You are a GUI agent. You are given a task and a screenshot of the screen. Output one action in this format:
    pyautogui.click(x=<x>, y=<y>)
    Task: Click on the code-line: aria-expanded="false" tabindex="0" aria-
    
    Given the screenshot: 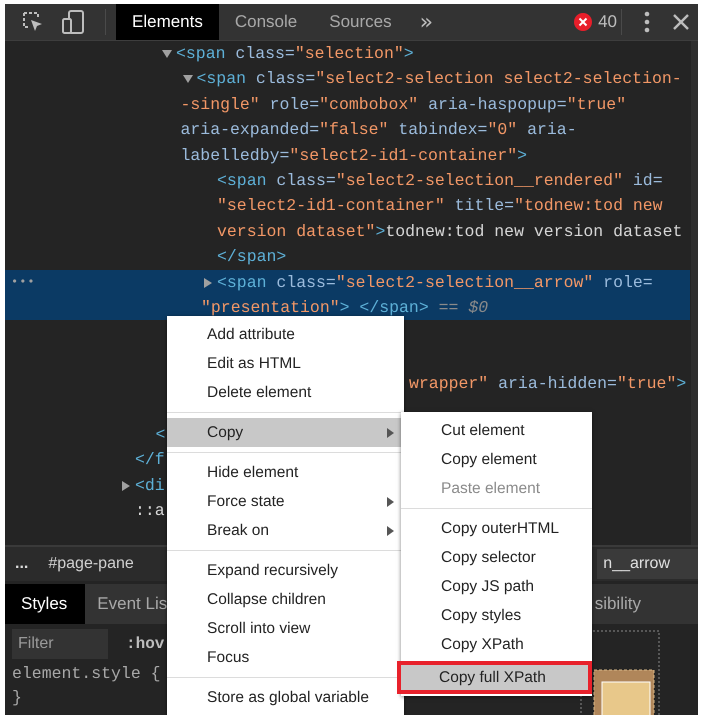 What is the action you would take?
    pyautogui.click(x=378, y=130)
    